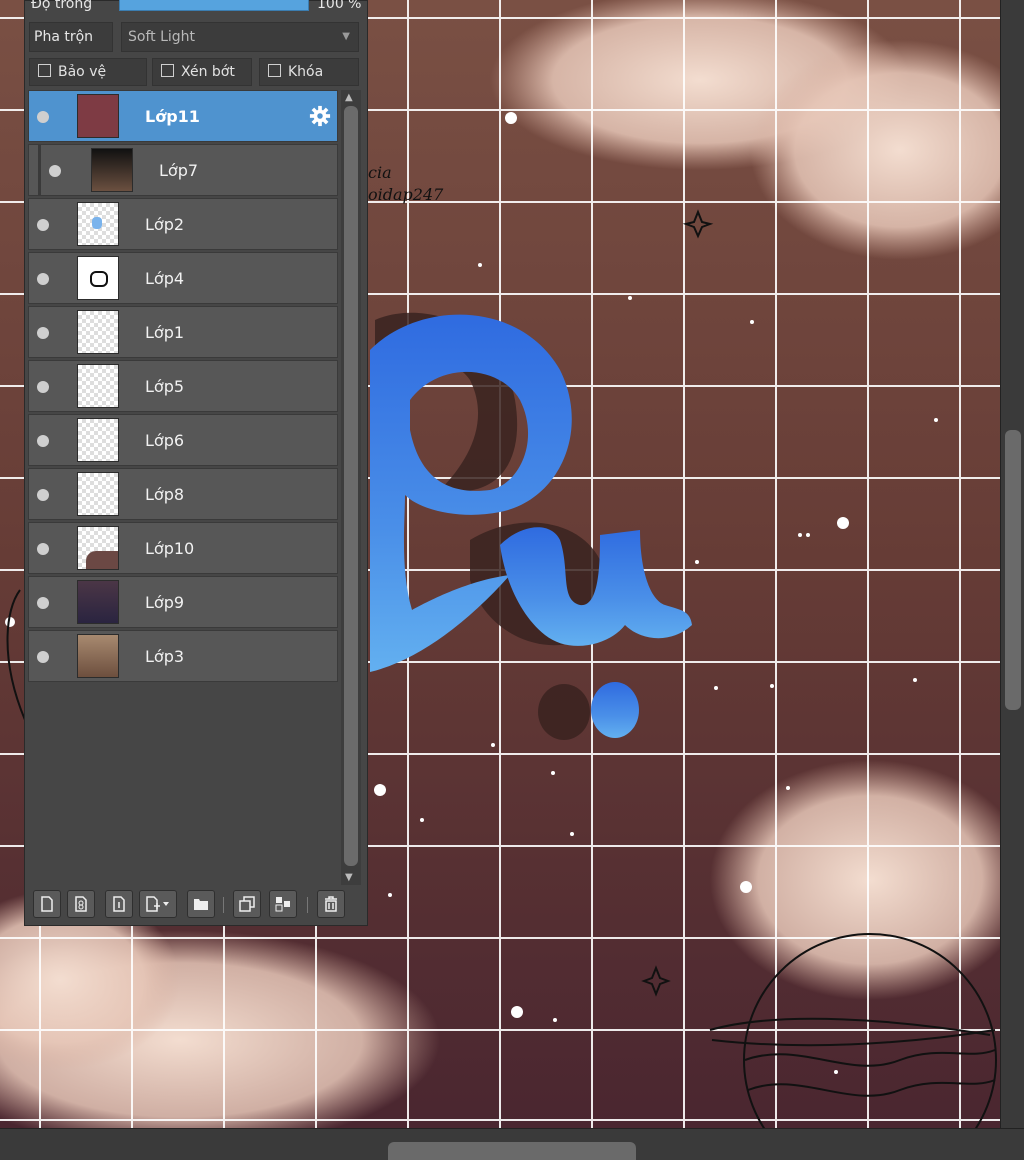 This screenshot has height=1160, width=1024. I want to click on duplicate-icon, so click(247, 904).